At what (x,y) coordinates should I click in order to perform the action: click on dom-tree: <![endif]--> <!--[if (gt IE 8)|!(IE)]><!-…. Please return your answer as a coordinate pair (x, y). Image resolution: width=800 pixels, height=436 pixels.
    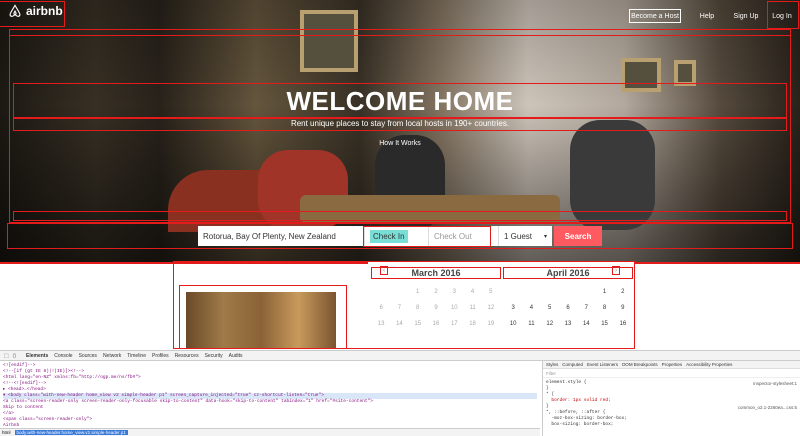
    Looking at the image, I should click on (270, 394).